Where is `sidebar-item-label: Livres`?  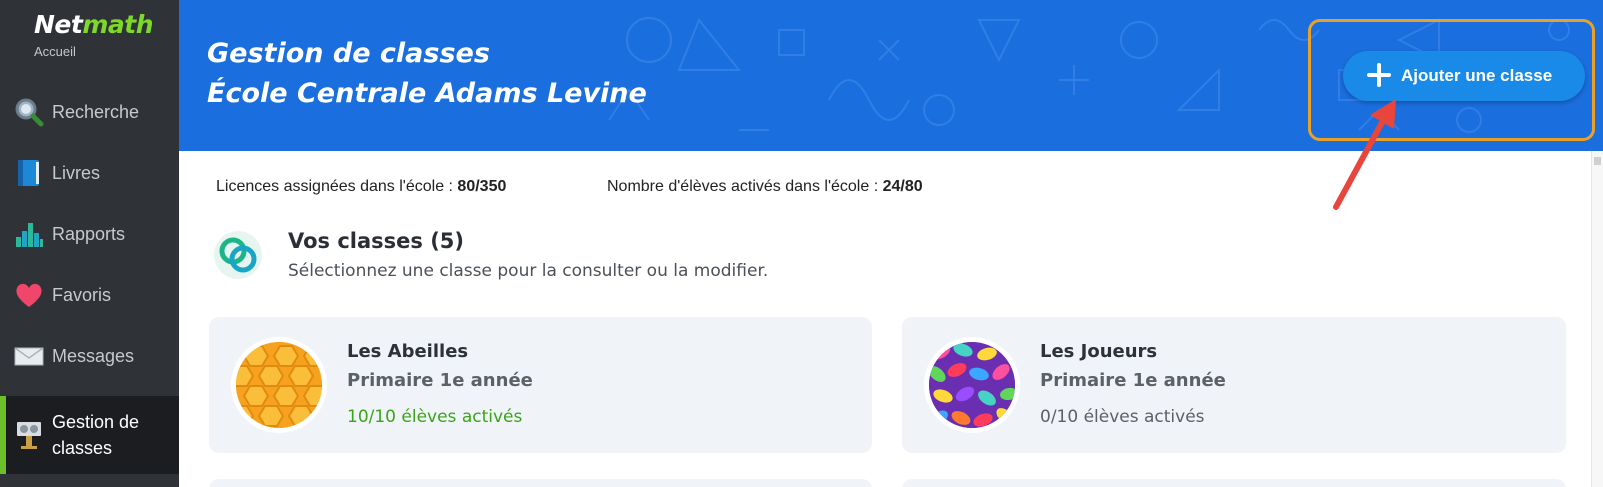 sidebar-item-label: Livres is located at coordinates (76, 172).